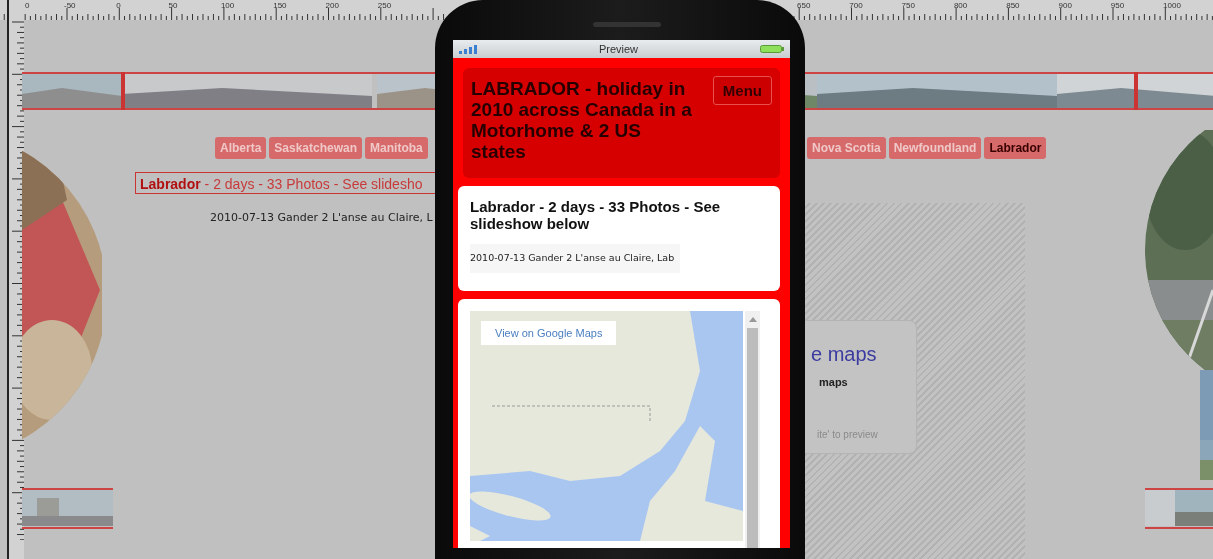  What do you see at coordinates (227, 5) in the screenshot?
I see `ruler-label: 100` at bounding box center [227, 5].